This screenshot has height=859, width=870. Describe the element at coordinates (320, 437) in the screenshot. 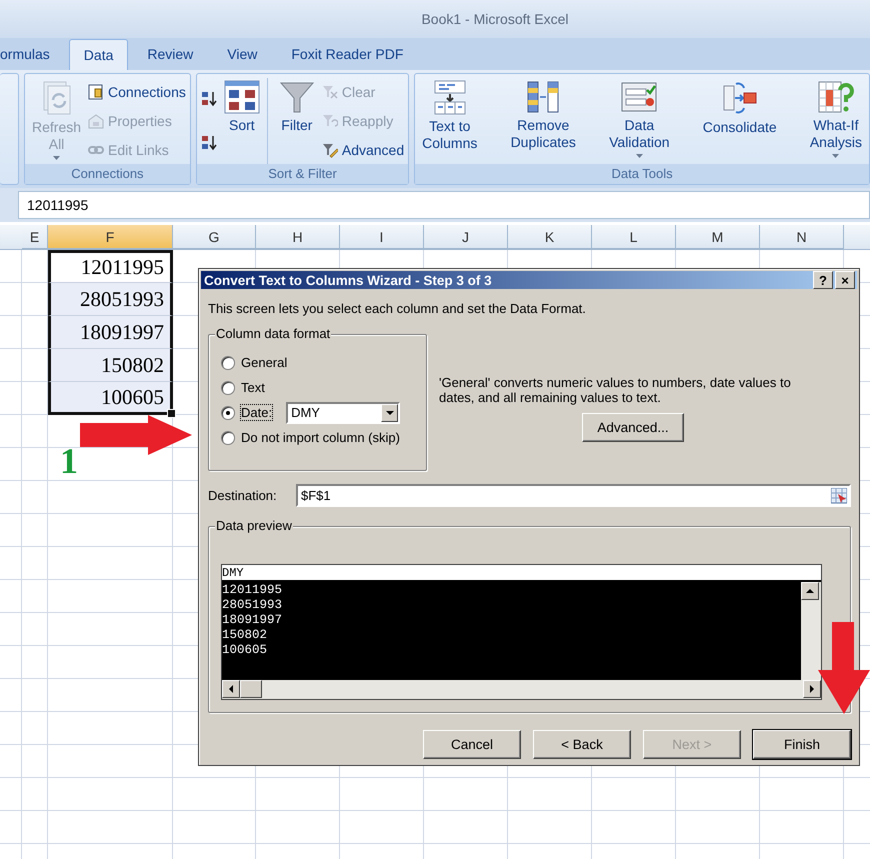

I see `radio-label: Do not import column (skip)` at that location.